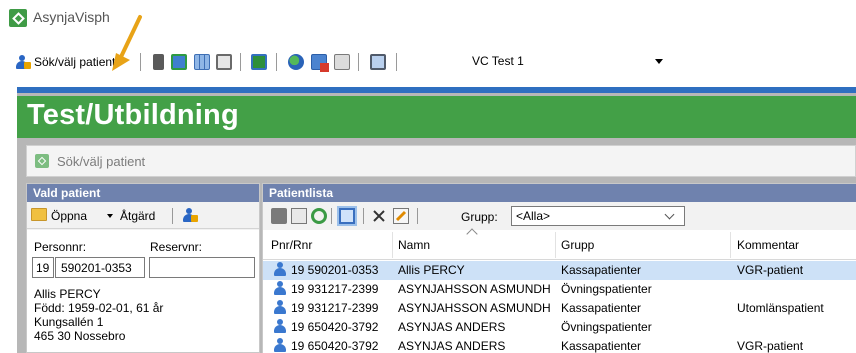  I want to click on cell-group: Övningspatienter, so click(606, 289).